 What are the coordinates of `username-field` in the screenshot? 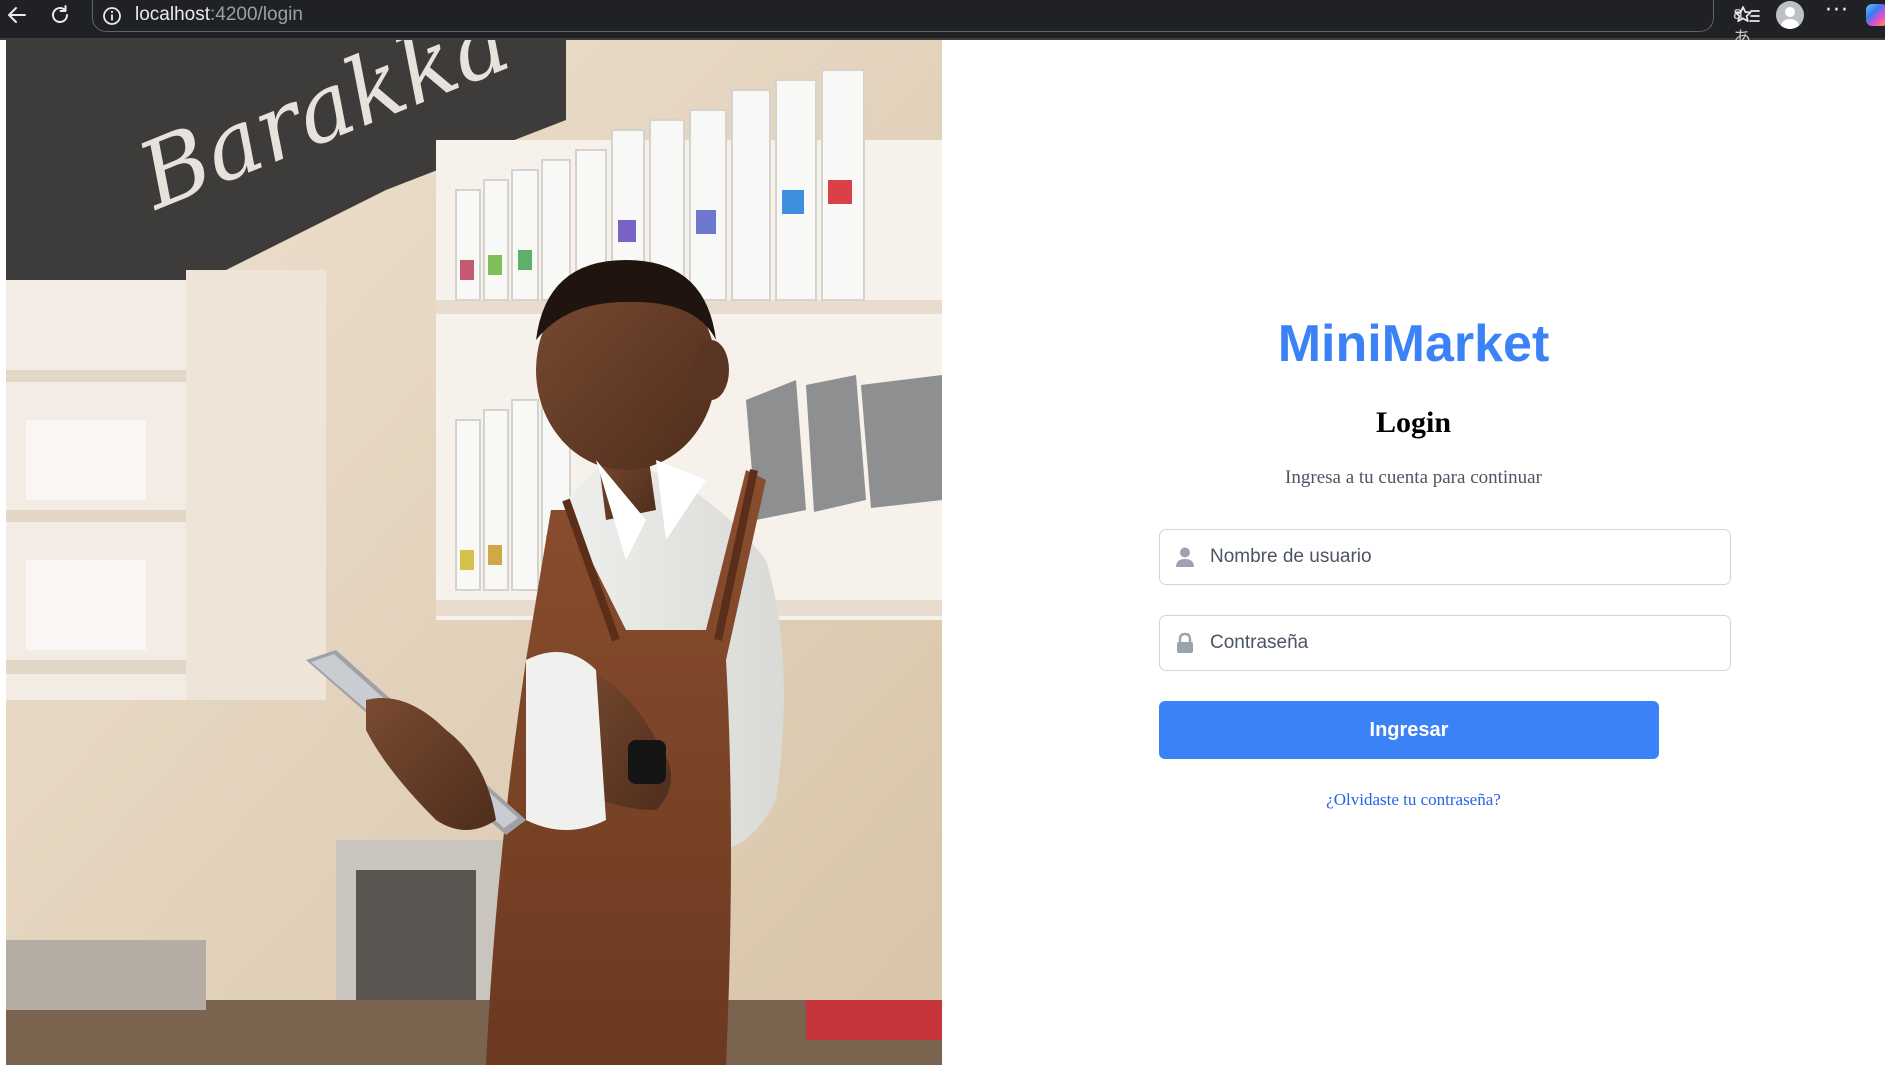 It's located at (1445, 557).